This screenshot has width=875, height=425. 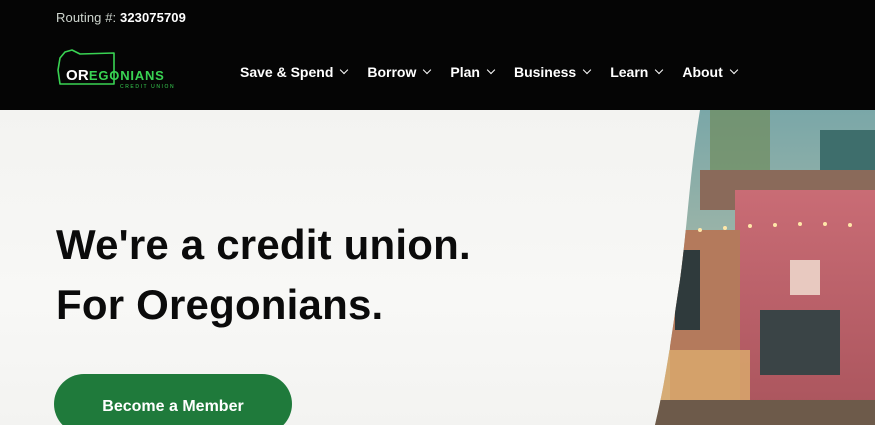 What do you see at coordinates (465, 72) in the screenshot?
I see `nav-label: Plan` at bounding box center [465, 72].